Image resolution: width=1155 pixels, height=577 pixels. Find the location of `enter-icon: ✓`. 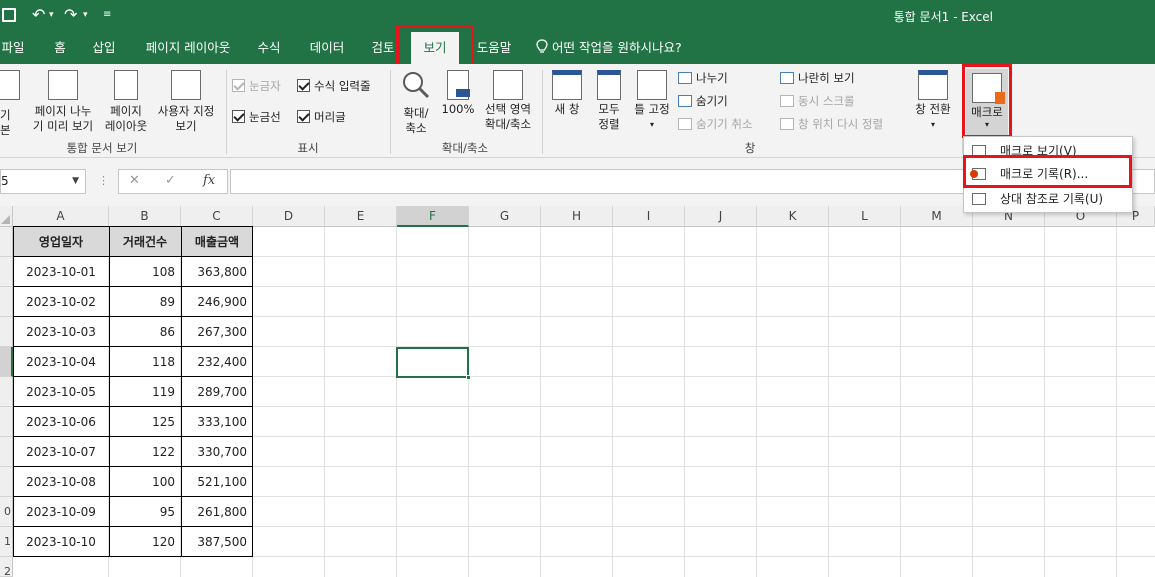

enter-icon: ✓ is located at coordinates (170, 180).